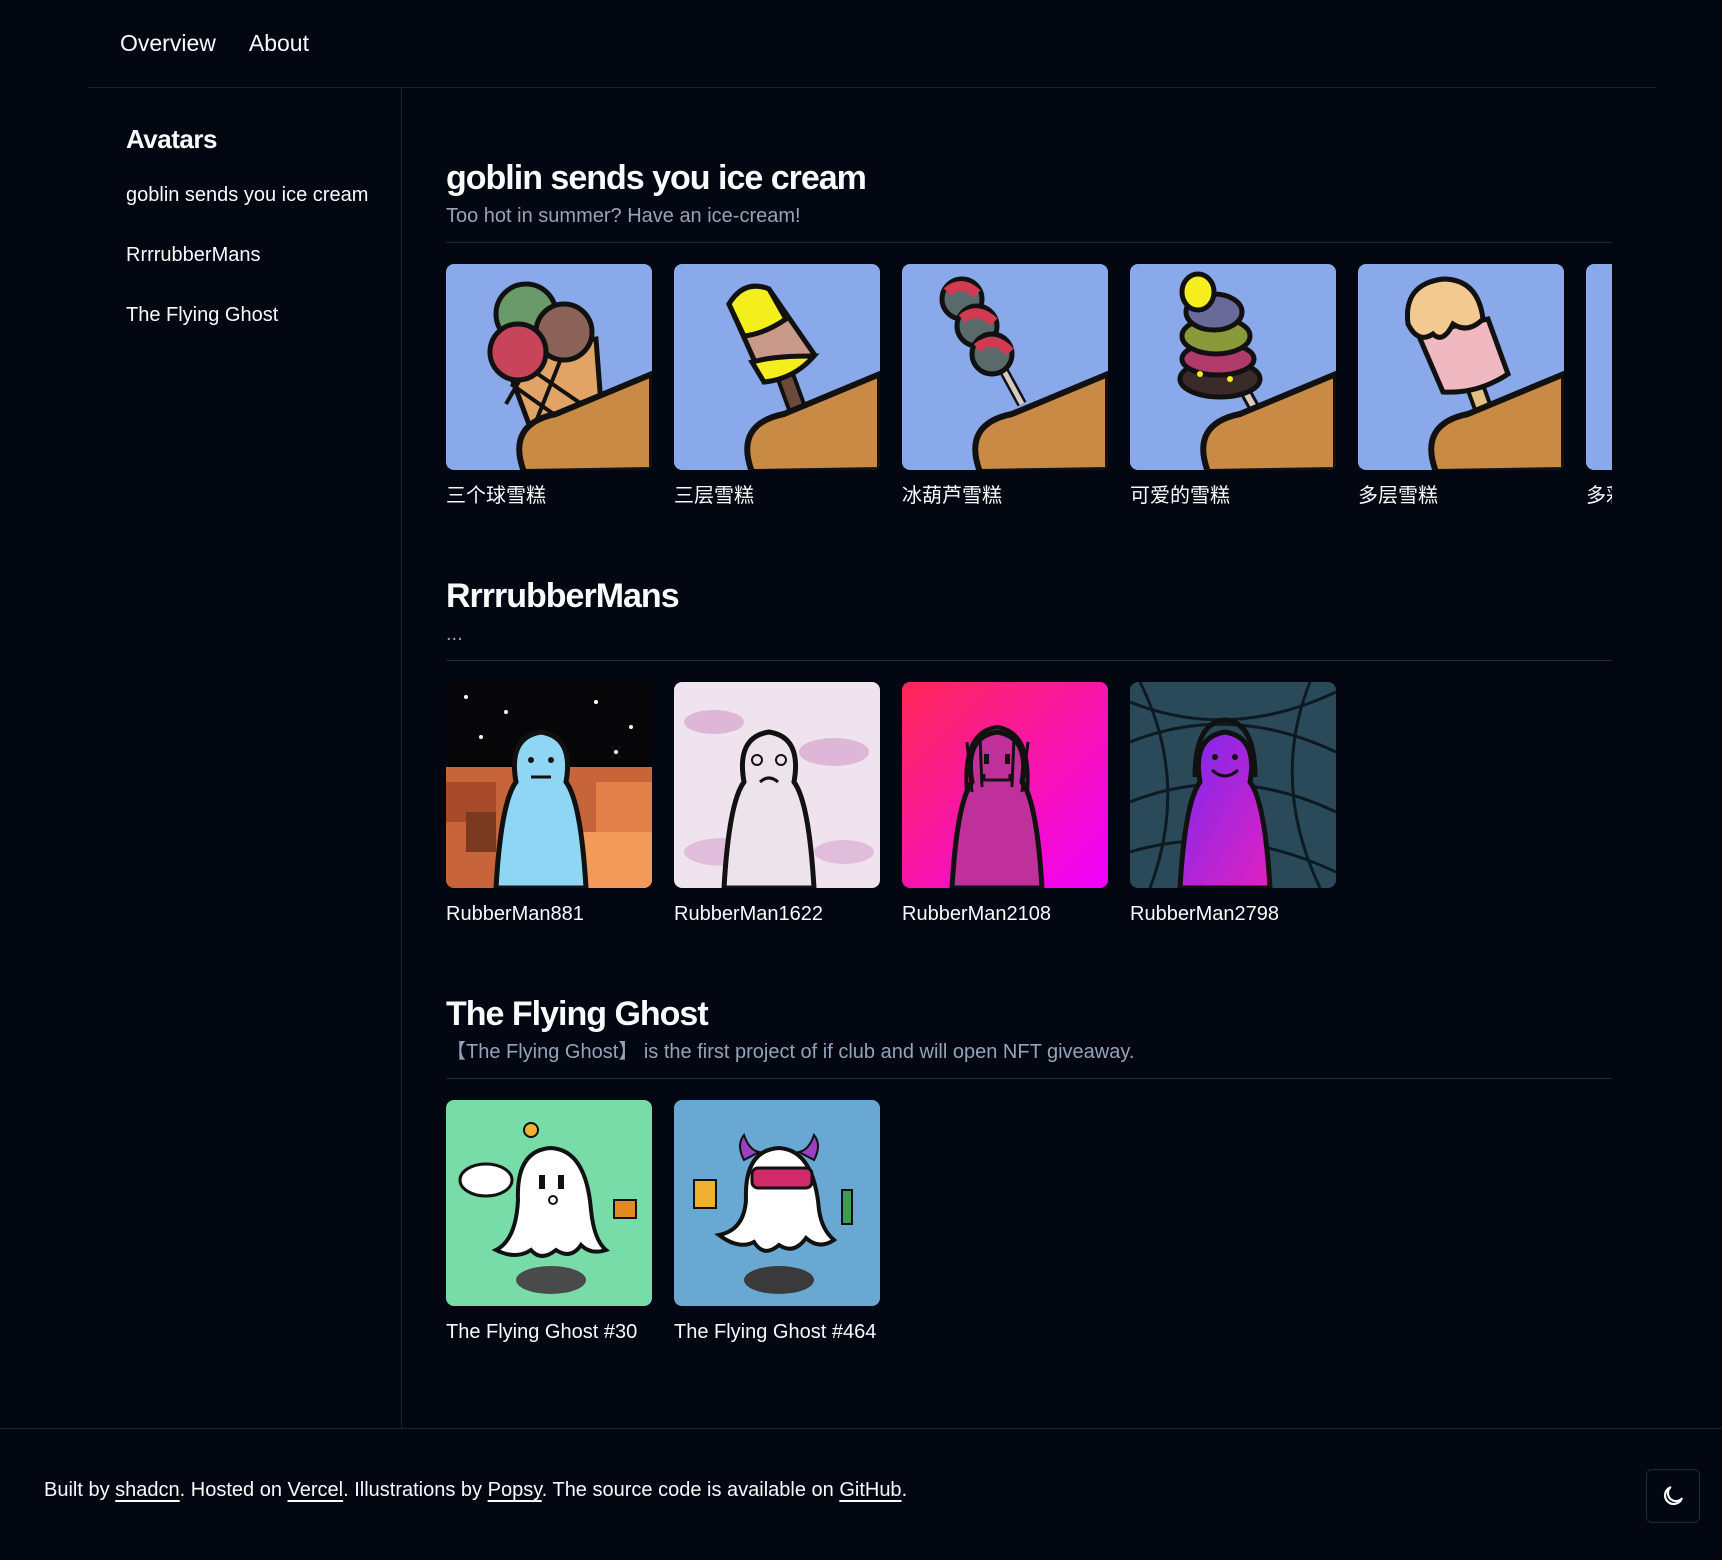  I want to click on ghost-genius-icon, so click(549, 1203).